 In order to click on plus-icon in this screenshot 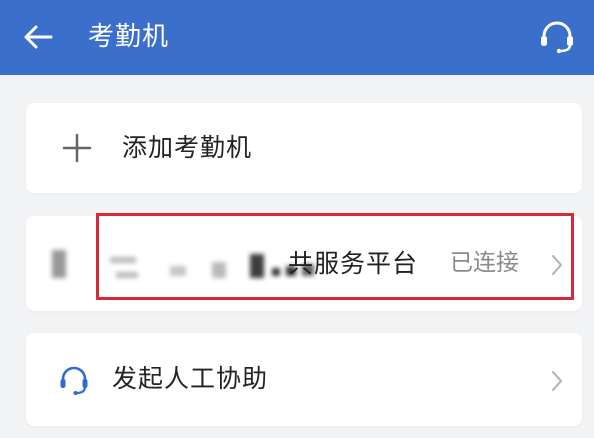, I will do `click(77, 148)`.